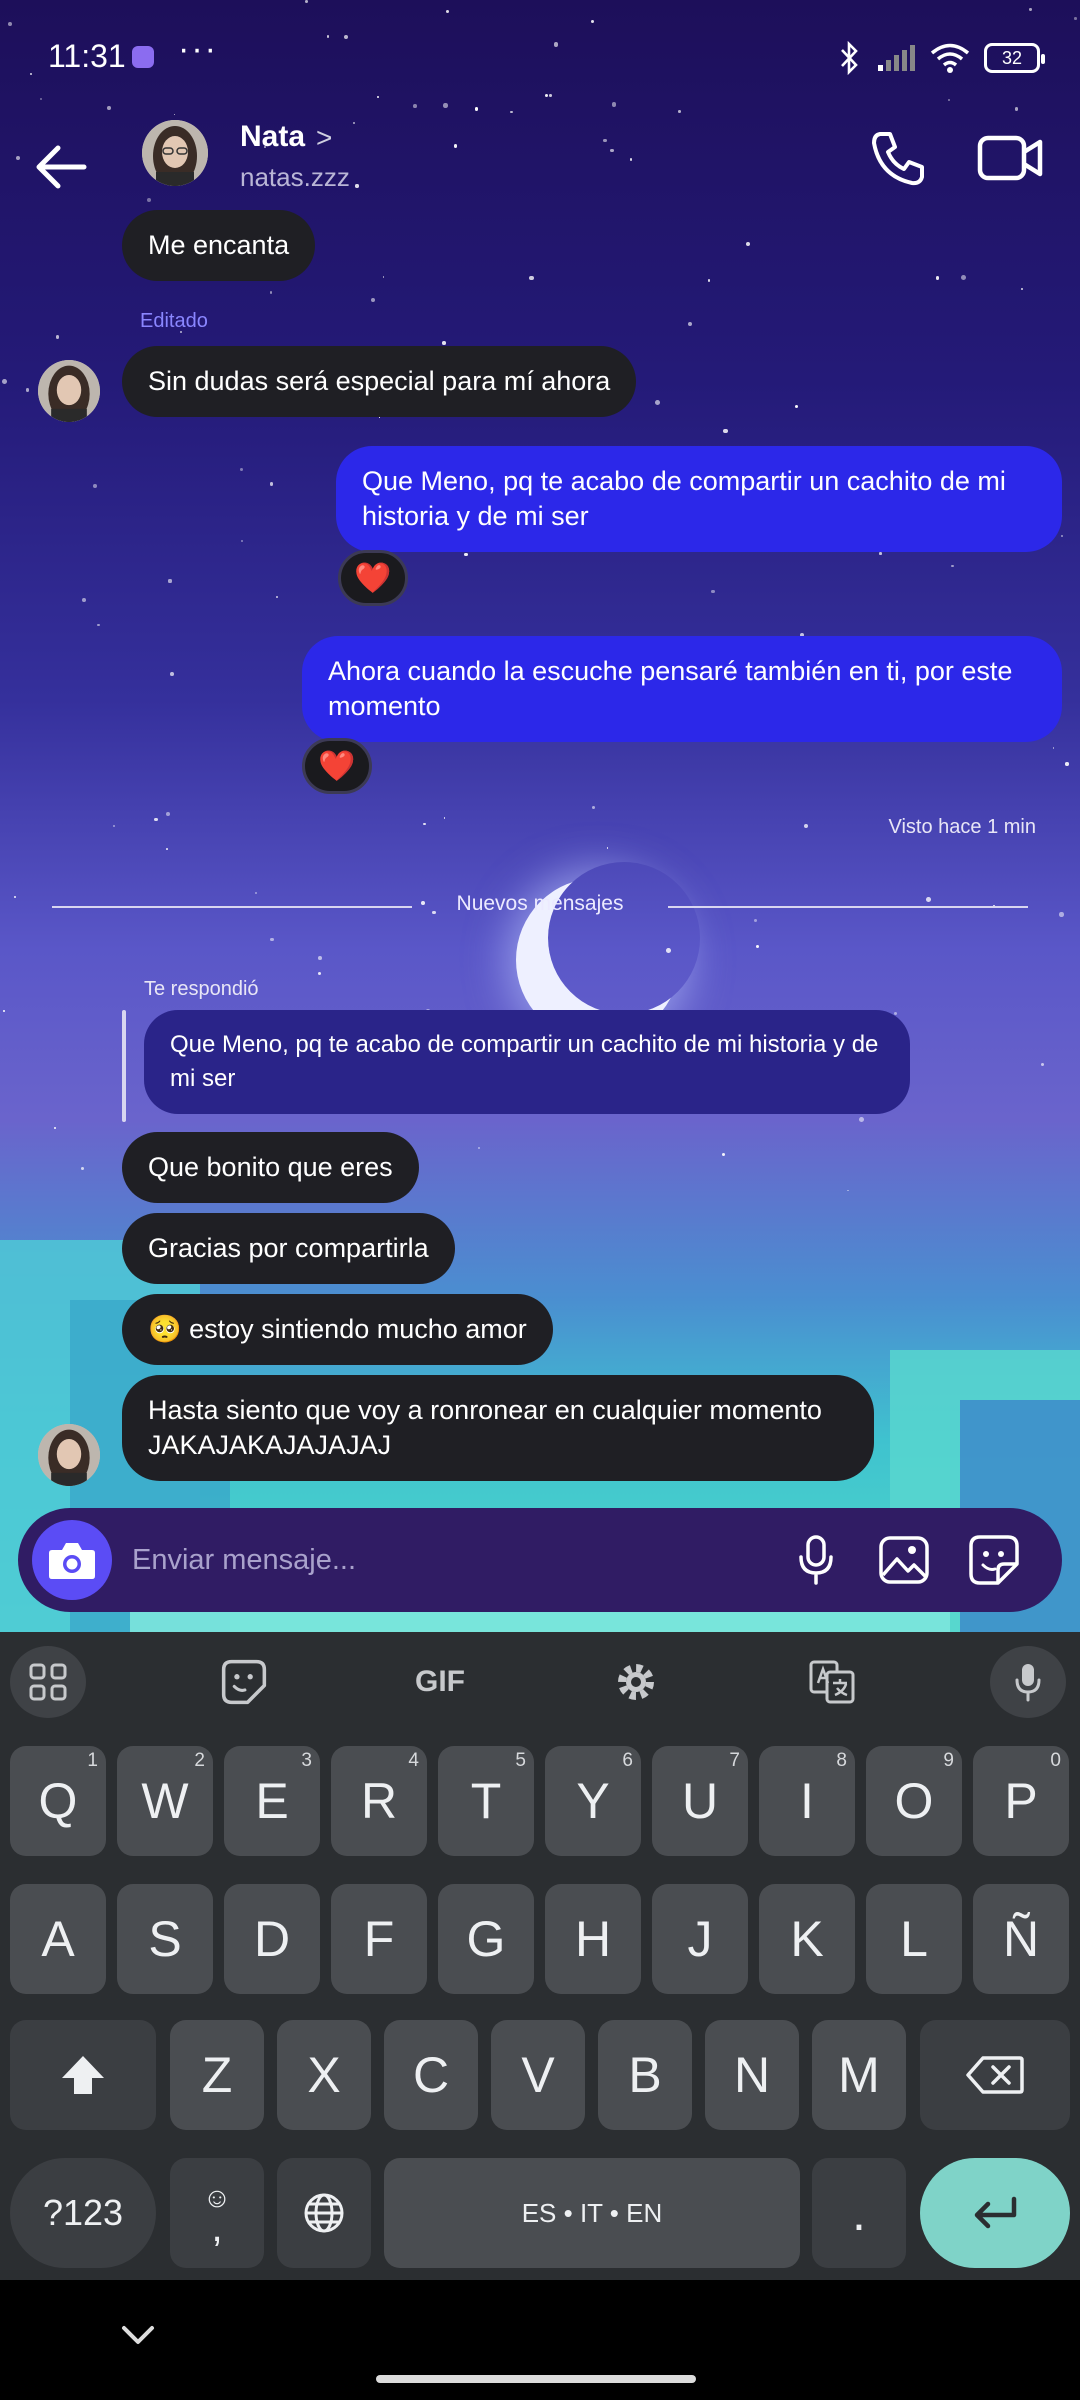 The height and width of the screenshot is (2400, 1080). What do you see at coordinates (540, 58) in the screenshot?
I see `status-bar: 11:31 ··· 32` at bounding box center [540, 58].